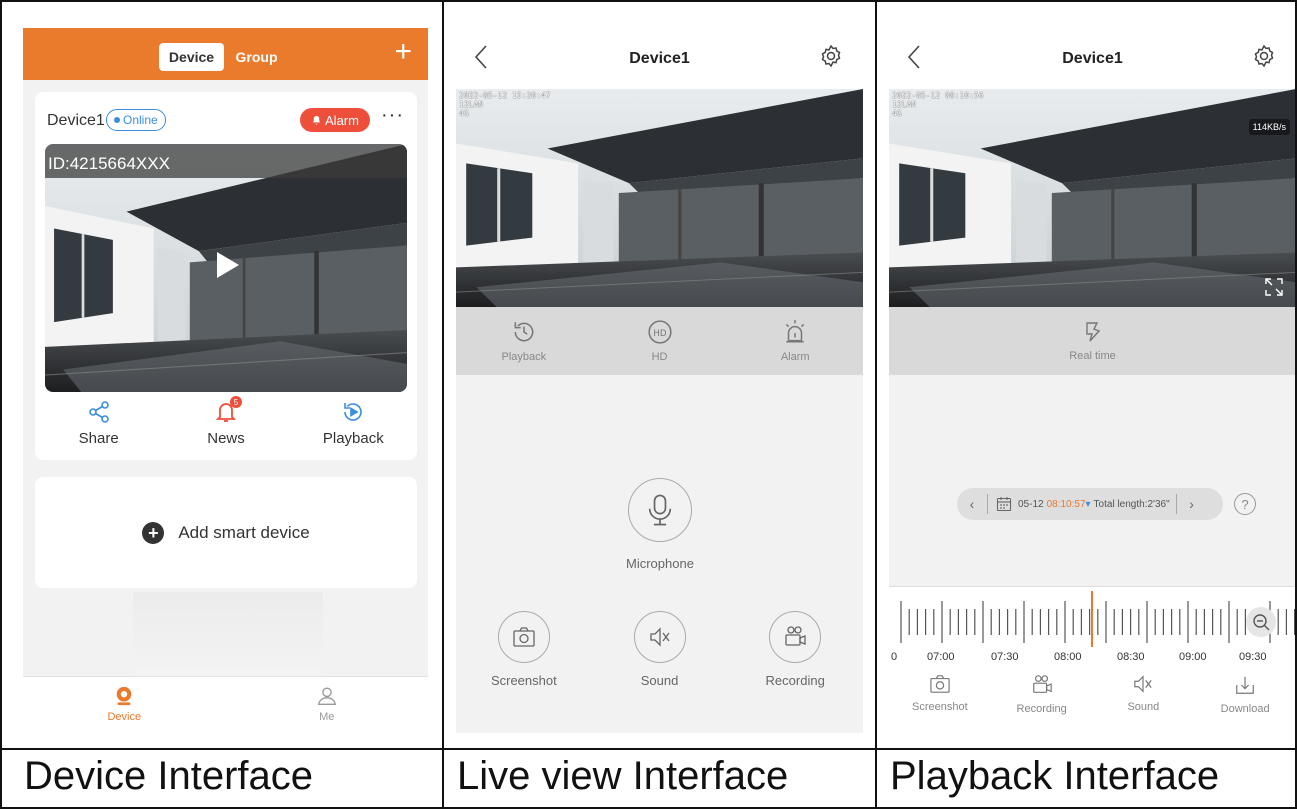  I want to click on row-divider, so click(648, 749).